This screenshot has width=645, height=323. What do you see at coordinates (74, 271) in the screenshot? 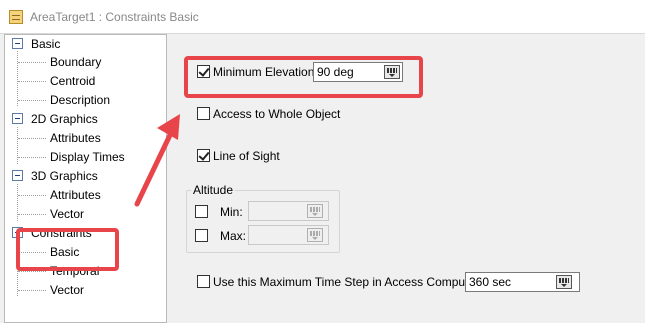
I see `tree-item-temporal: Temporal` at bounding box center [74, 271].